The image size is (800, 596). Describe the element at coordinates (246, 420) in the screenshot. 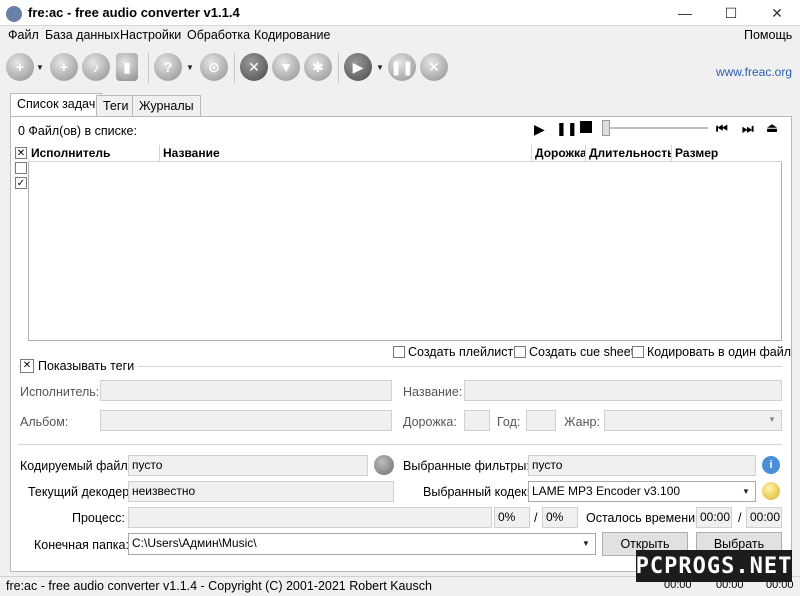

I see `album-input` at that location.